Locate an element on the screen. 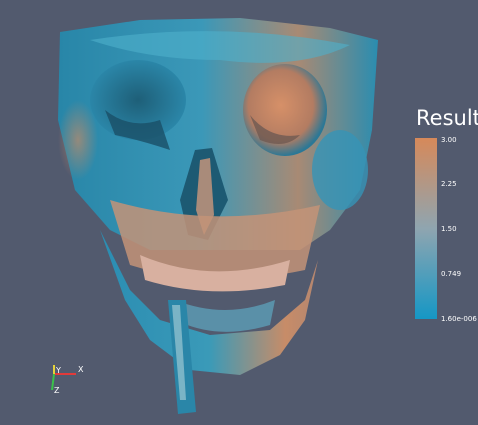 The height and width of the screenshot is (425, 478). y-axis-label: Y is located at coordinates (58, 370).